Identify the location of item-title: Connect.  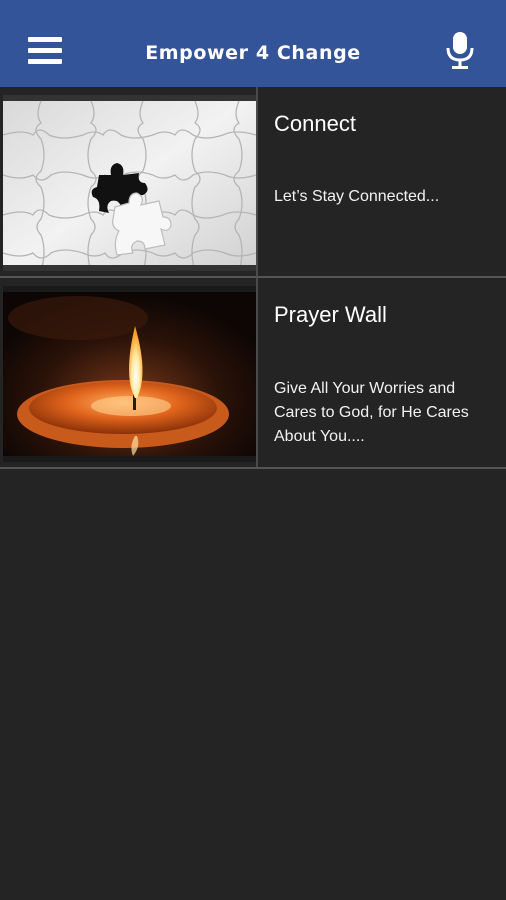
(315, 123).